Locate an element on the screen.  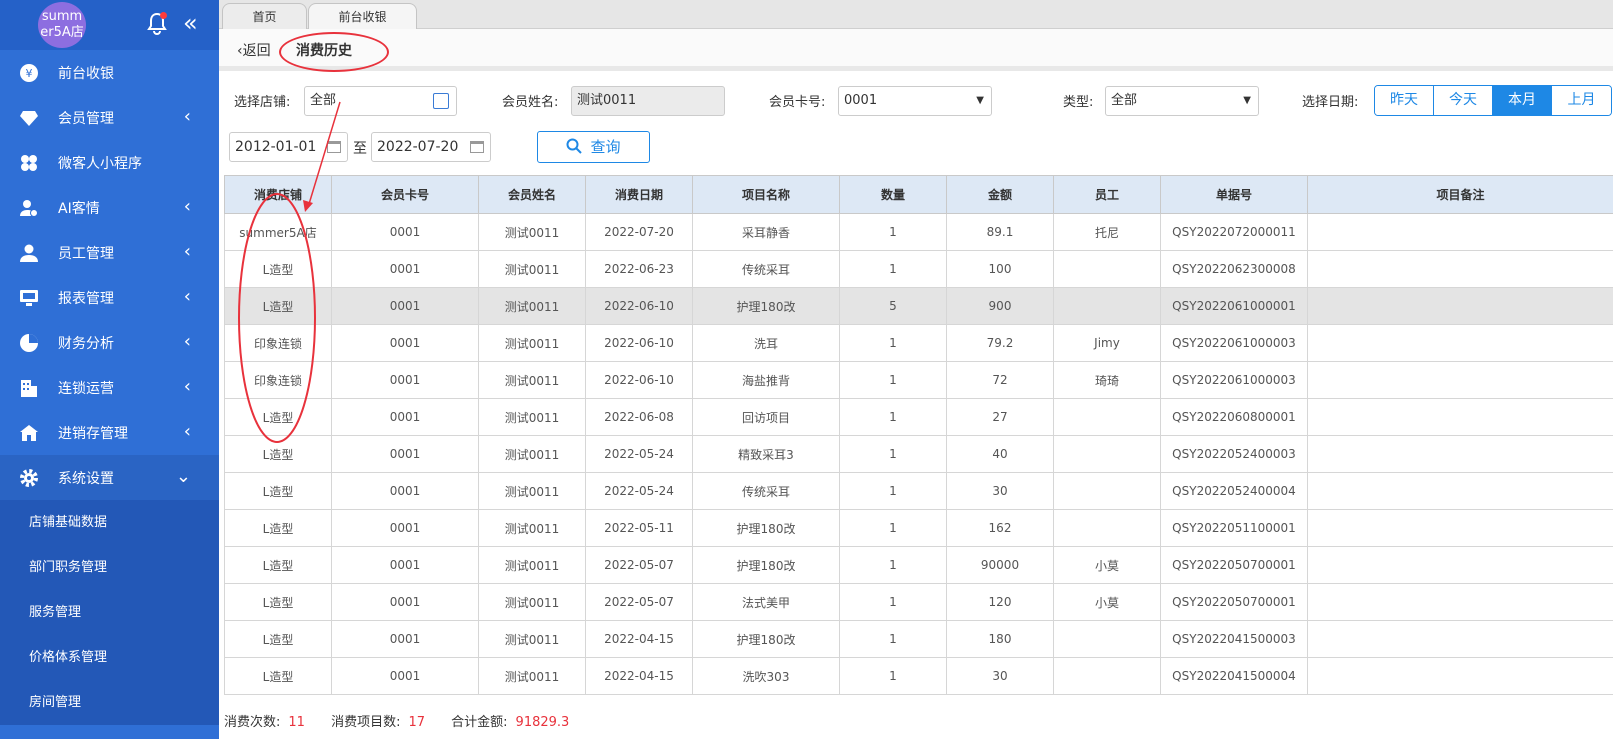
sidebar-item: 财务分析 ‹ is located at coordinates (109, 342).